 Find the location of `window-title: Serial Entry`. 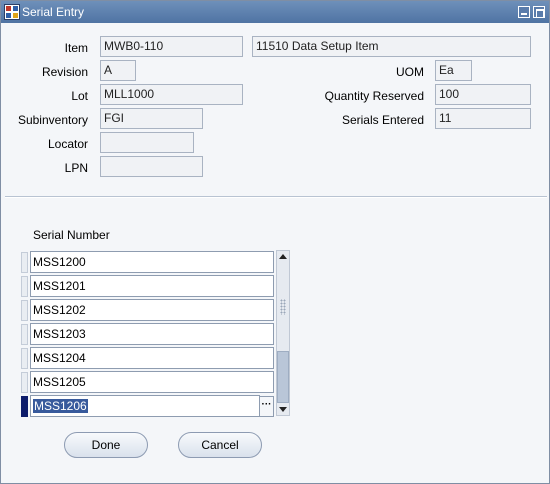

window-title: Serial Entry is located at coordinates (53, 12).